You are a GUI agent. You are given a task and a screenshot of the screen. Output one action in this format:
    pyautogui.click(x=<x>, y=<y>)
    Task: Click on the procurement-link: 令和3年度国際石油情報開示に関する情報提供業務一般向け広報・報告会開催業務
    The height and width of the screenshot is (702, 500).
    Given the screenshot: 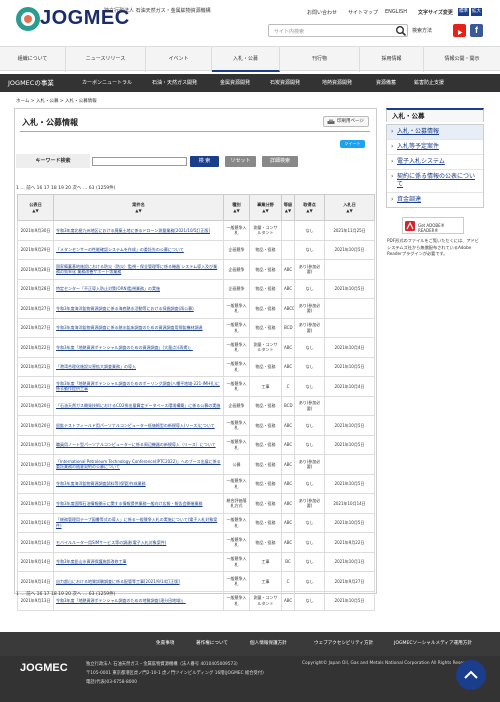 What is the action you would take?
    pyautogui.click(x=129, y=503)
    